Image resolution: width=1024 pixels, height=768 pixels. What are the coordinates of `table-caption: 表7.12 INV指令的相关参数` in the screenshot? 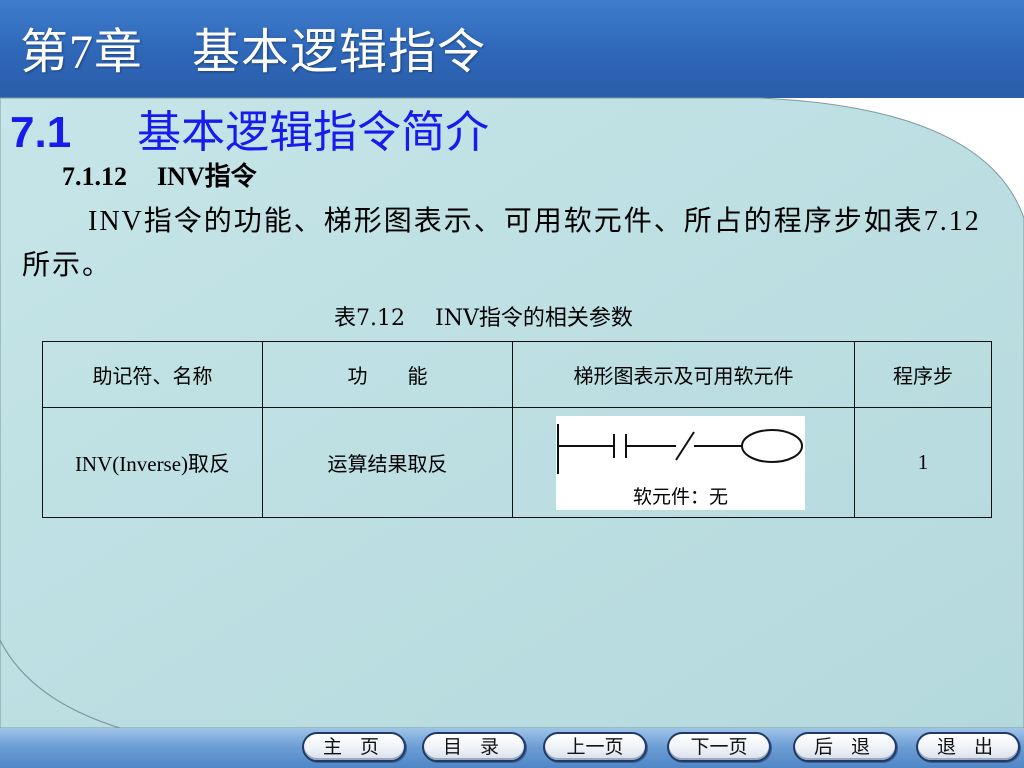 It's located at (483, 316).